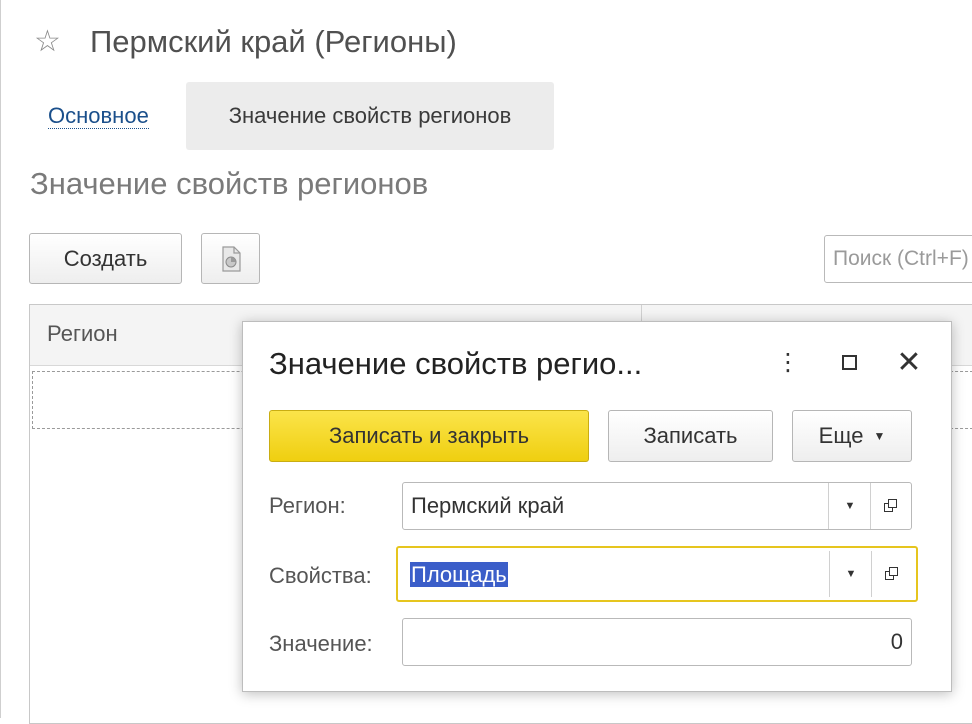 The width and height of the screenshot is (972, 724). What do you see at coordinates (82, 334) in the screenshot?
I see `column-header-region: Регион` at bounding box center [82, 334].